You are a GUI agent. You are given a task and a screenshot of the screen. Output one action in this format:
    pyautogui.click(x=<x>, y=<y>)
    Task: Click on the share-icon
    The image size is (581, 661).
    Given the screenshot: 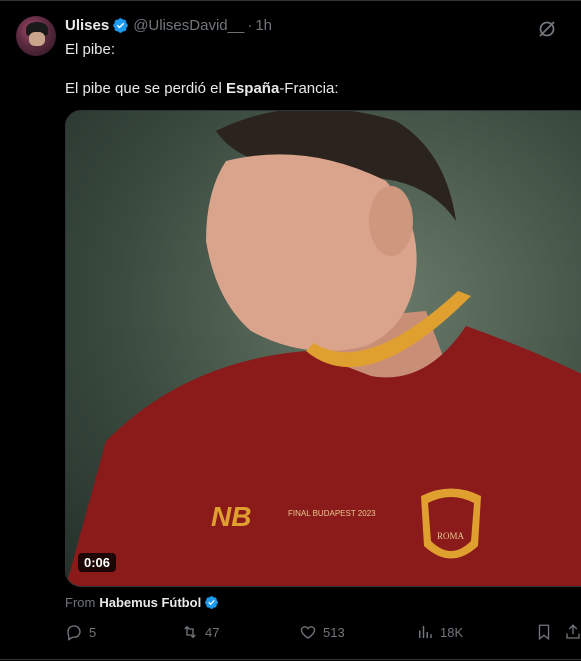 What is the action you would take?
    pyautogui.click(x=573, y=631)
    